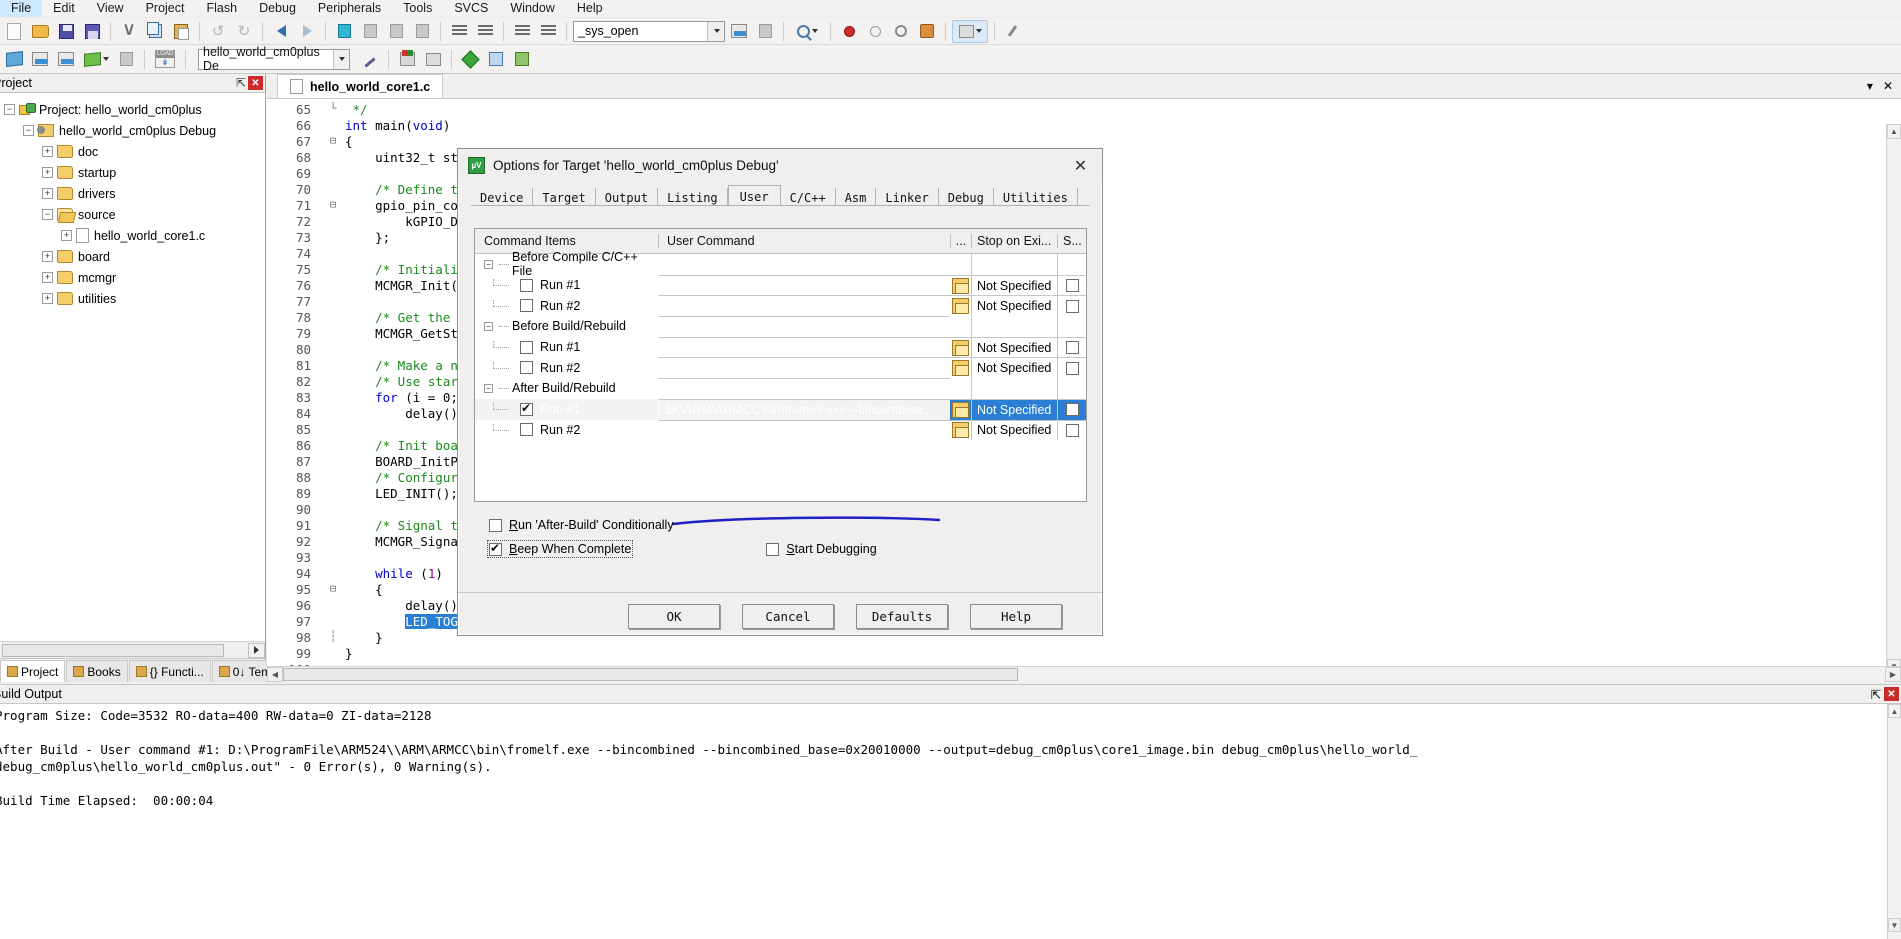  What do you see at coordinates (110, 8) in the screenshot?
I see `menu-item-view: View` at bounding box center [110, 8].